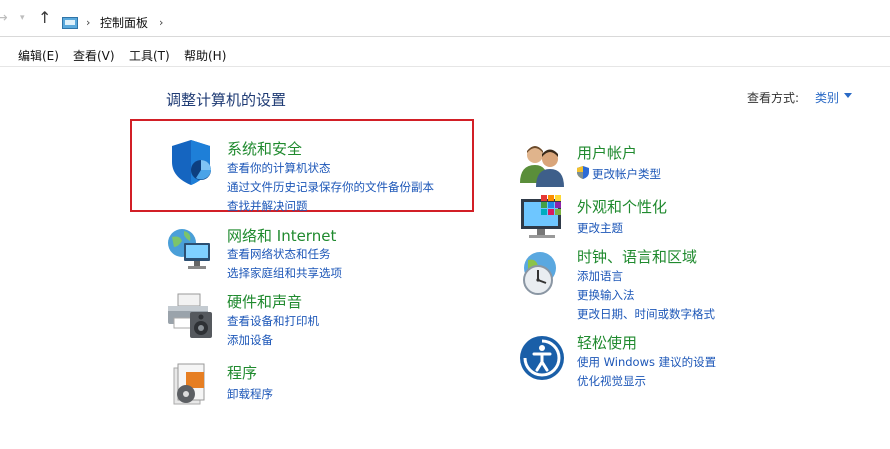  Describe the element at coordinates (646, 314) in the screenshot. I see `link-change-date-time-format: 更改日期、时间或数字格式` at that location.